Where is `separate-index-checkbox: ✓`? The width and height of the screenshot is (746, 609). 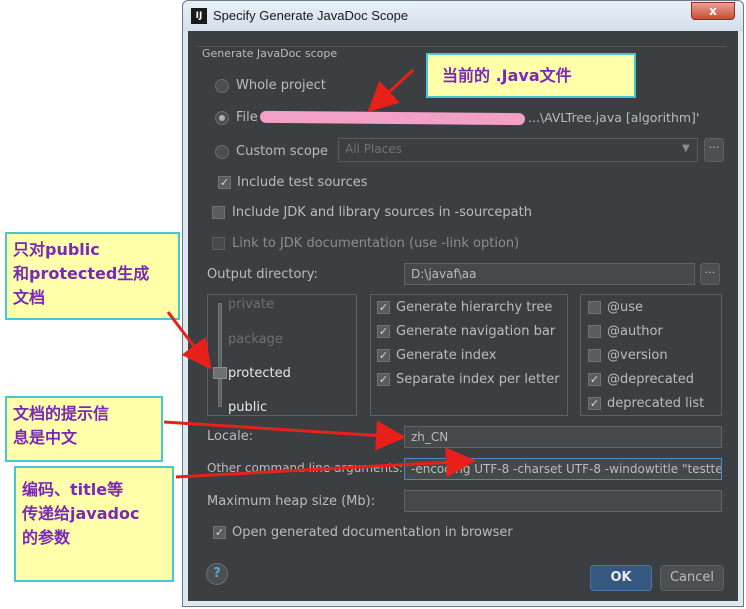 separate-index-checkbox: ✓ is located at coordinates (383, 379).